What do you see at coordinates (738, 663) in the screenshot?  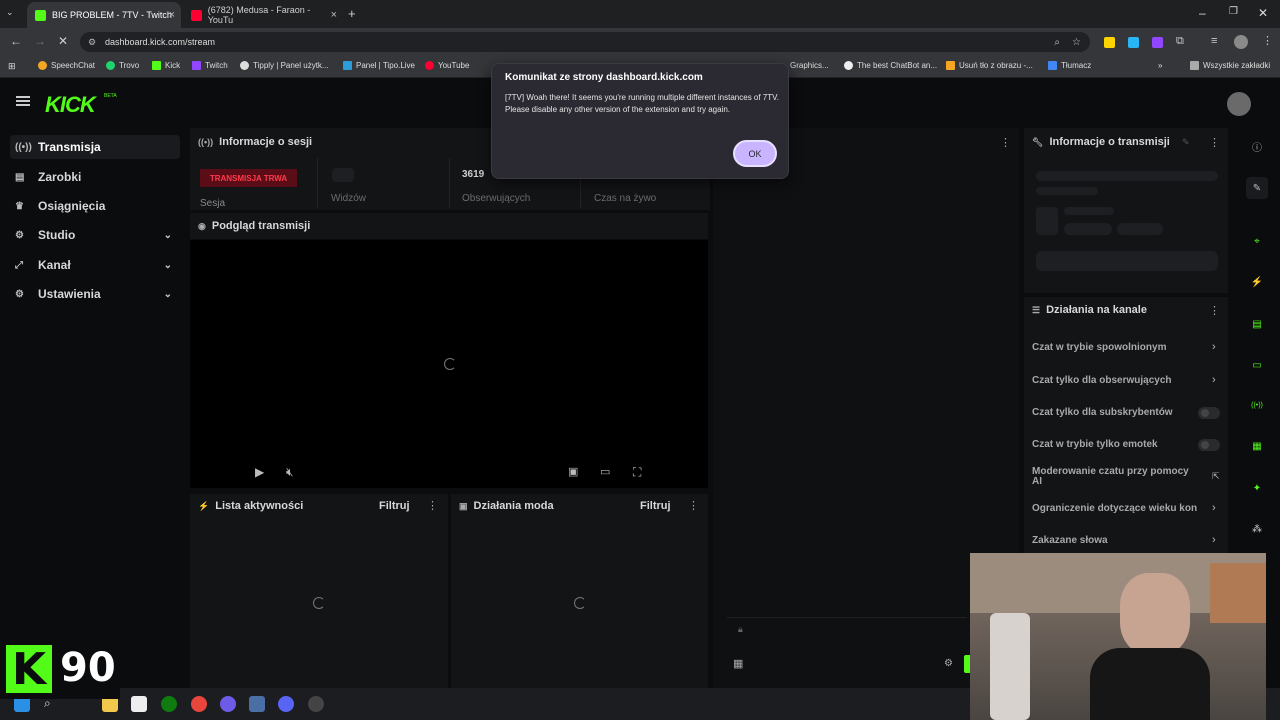 I see `store-icon: ▦` at bounding box center [738, 663].